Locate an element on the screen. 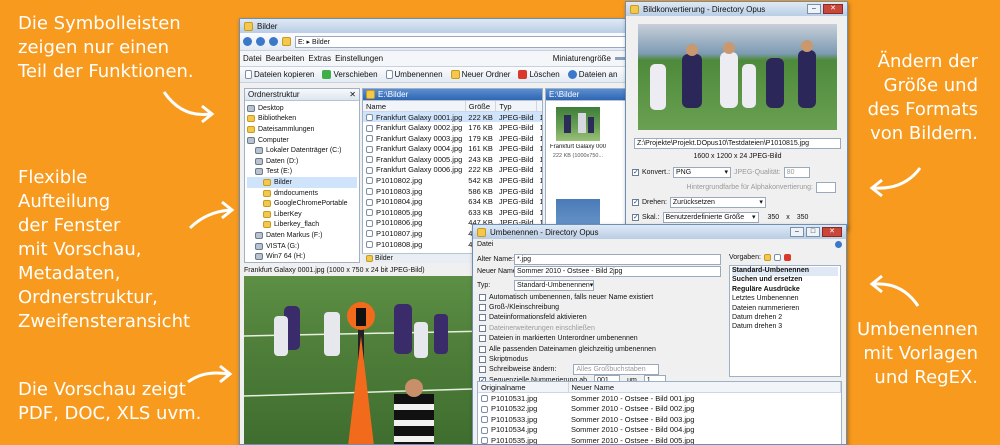  col-size: Größe is located at coordinates (481, 107).